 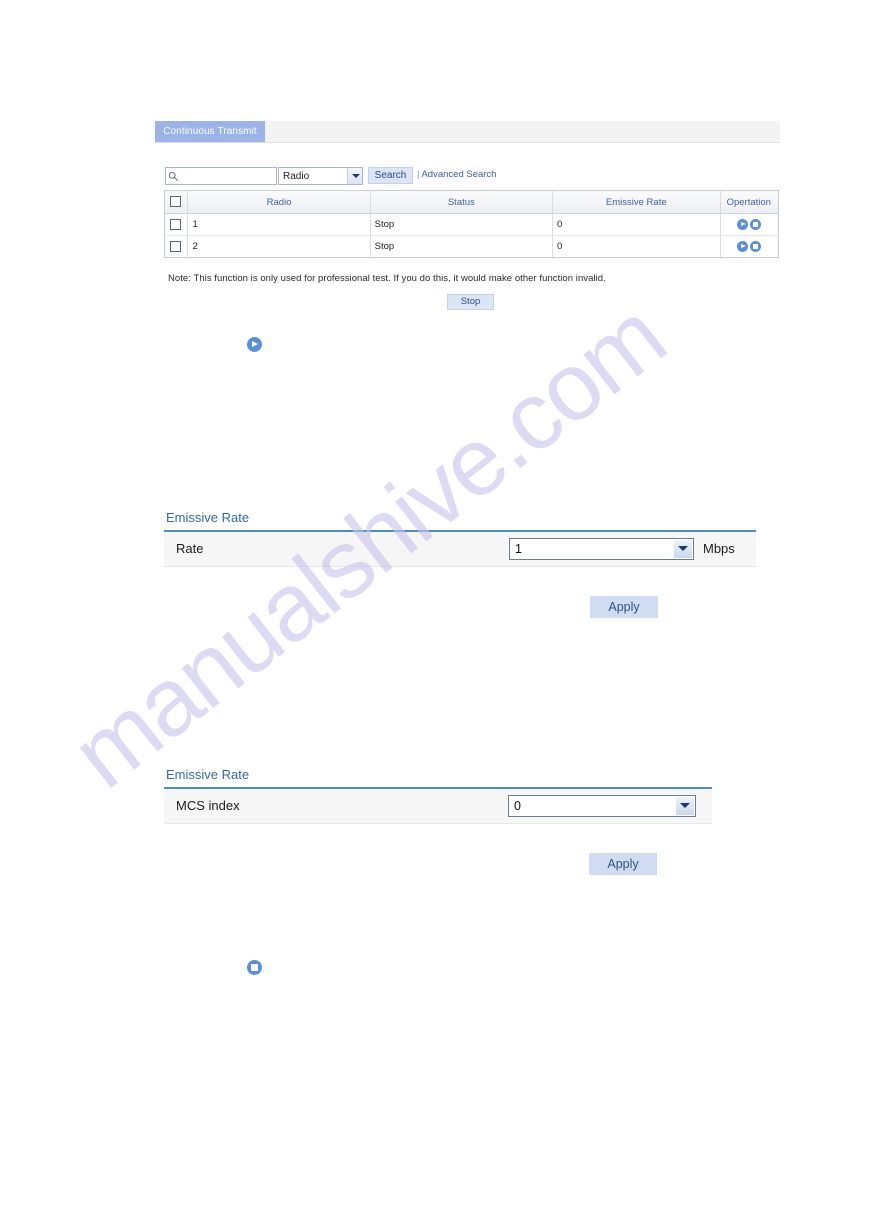 What do you see at coordinates (623, 864) in the screenshot?
I see `apply-button-mcs: Apply` at bounding box center [623, 864].